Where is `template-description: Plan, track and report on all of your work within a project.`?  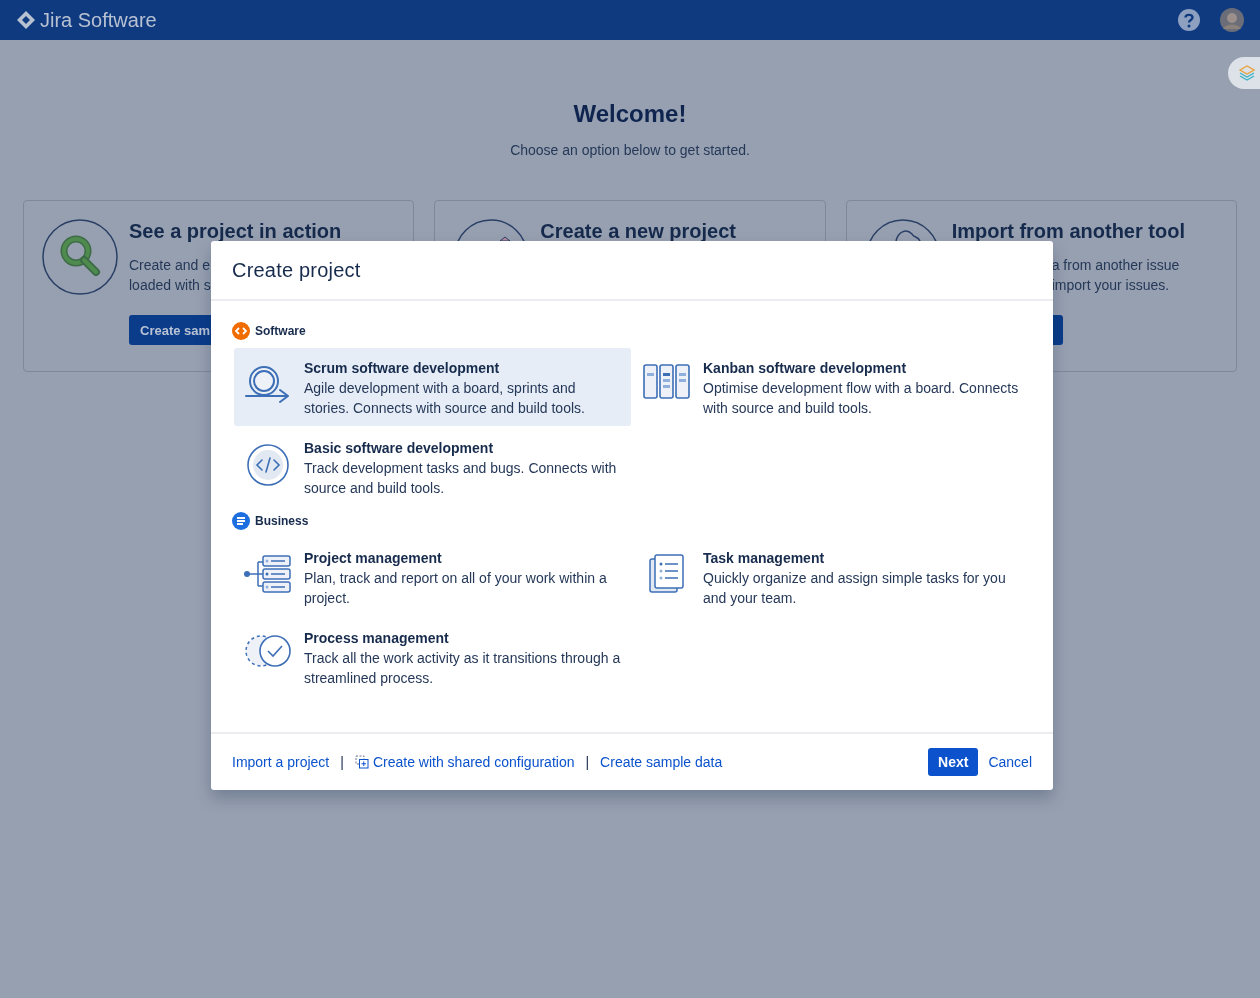
template-description: Plan, track and report on all of your work within a project. is located at coordinates (456, 588).